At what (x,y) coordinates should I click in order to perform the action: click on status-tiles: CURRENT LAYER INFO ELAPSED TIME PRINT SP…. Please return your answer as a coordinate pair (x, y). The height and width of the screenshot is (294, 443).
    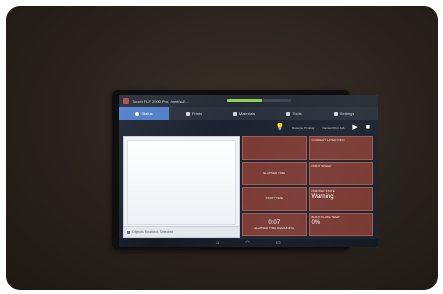
    Looking at the image, I should click on (307, 186).